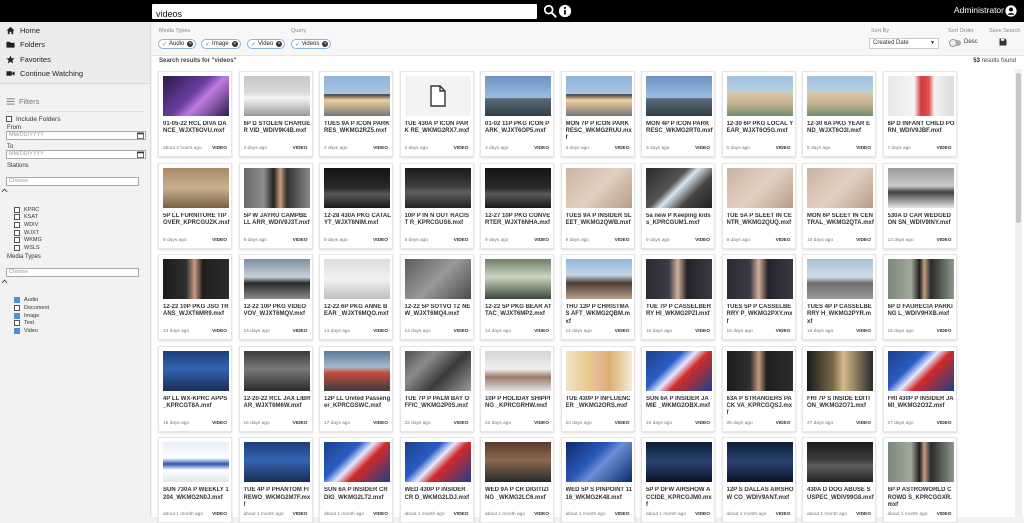 Image resolution: width=1024 pixels, height=523 pixels. Describe the element at coordinates (311, 44) in the screenshot. I see `chip-query: ✓ videos ×` at that location.